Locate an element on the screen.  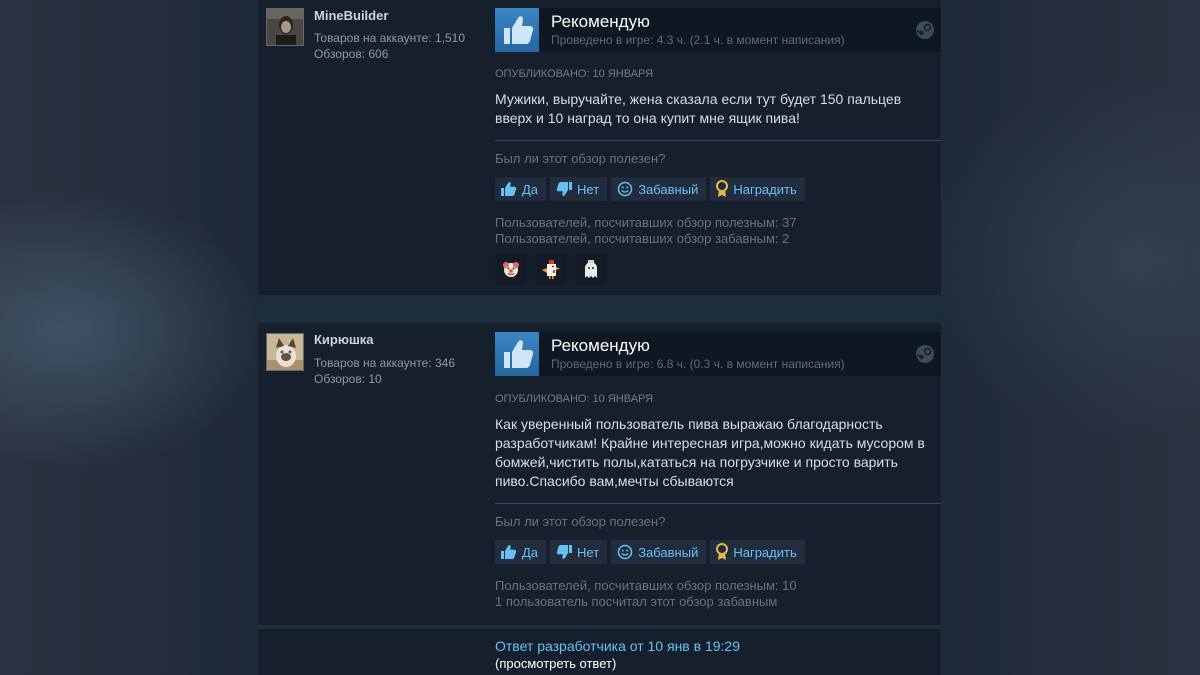
review-separator is located at coordinates (599, 309).